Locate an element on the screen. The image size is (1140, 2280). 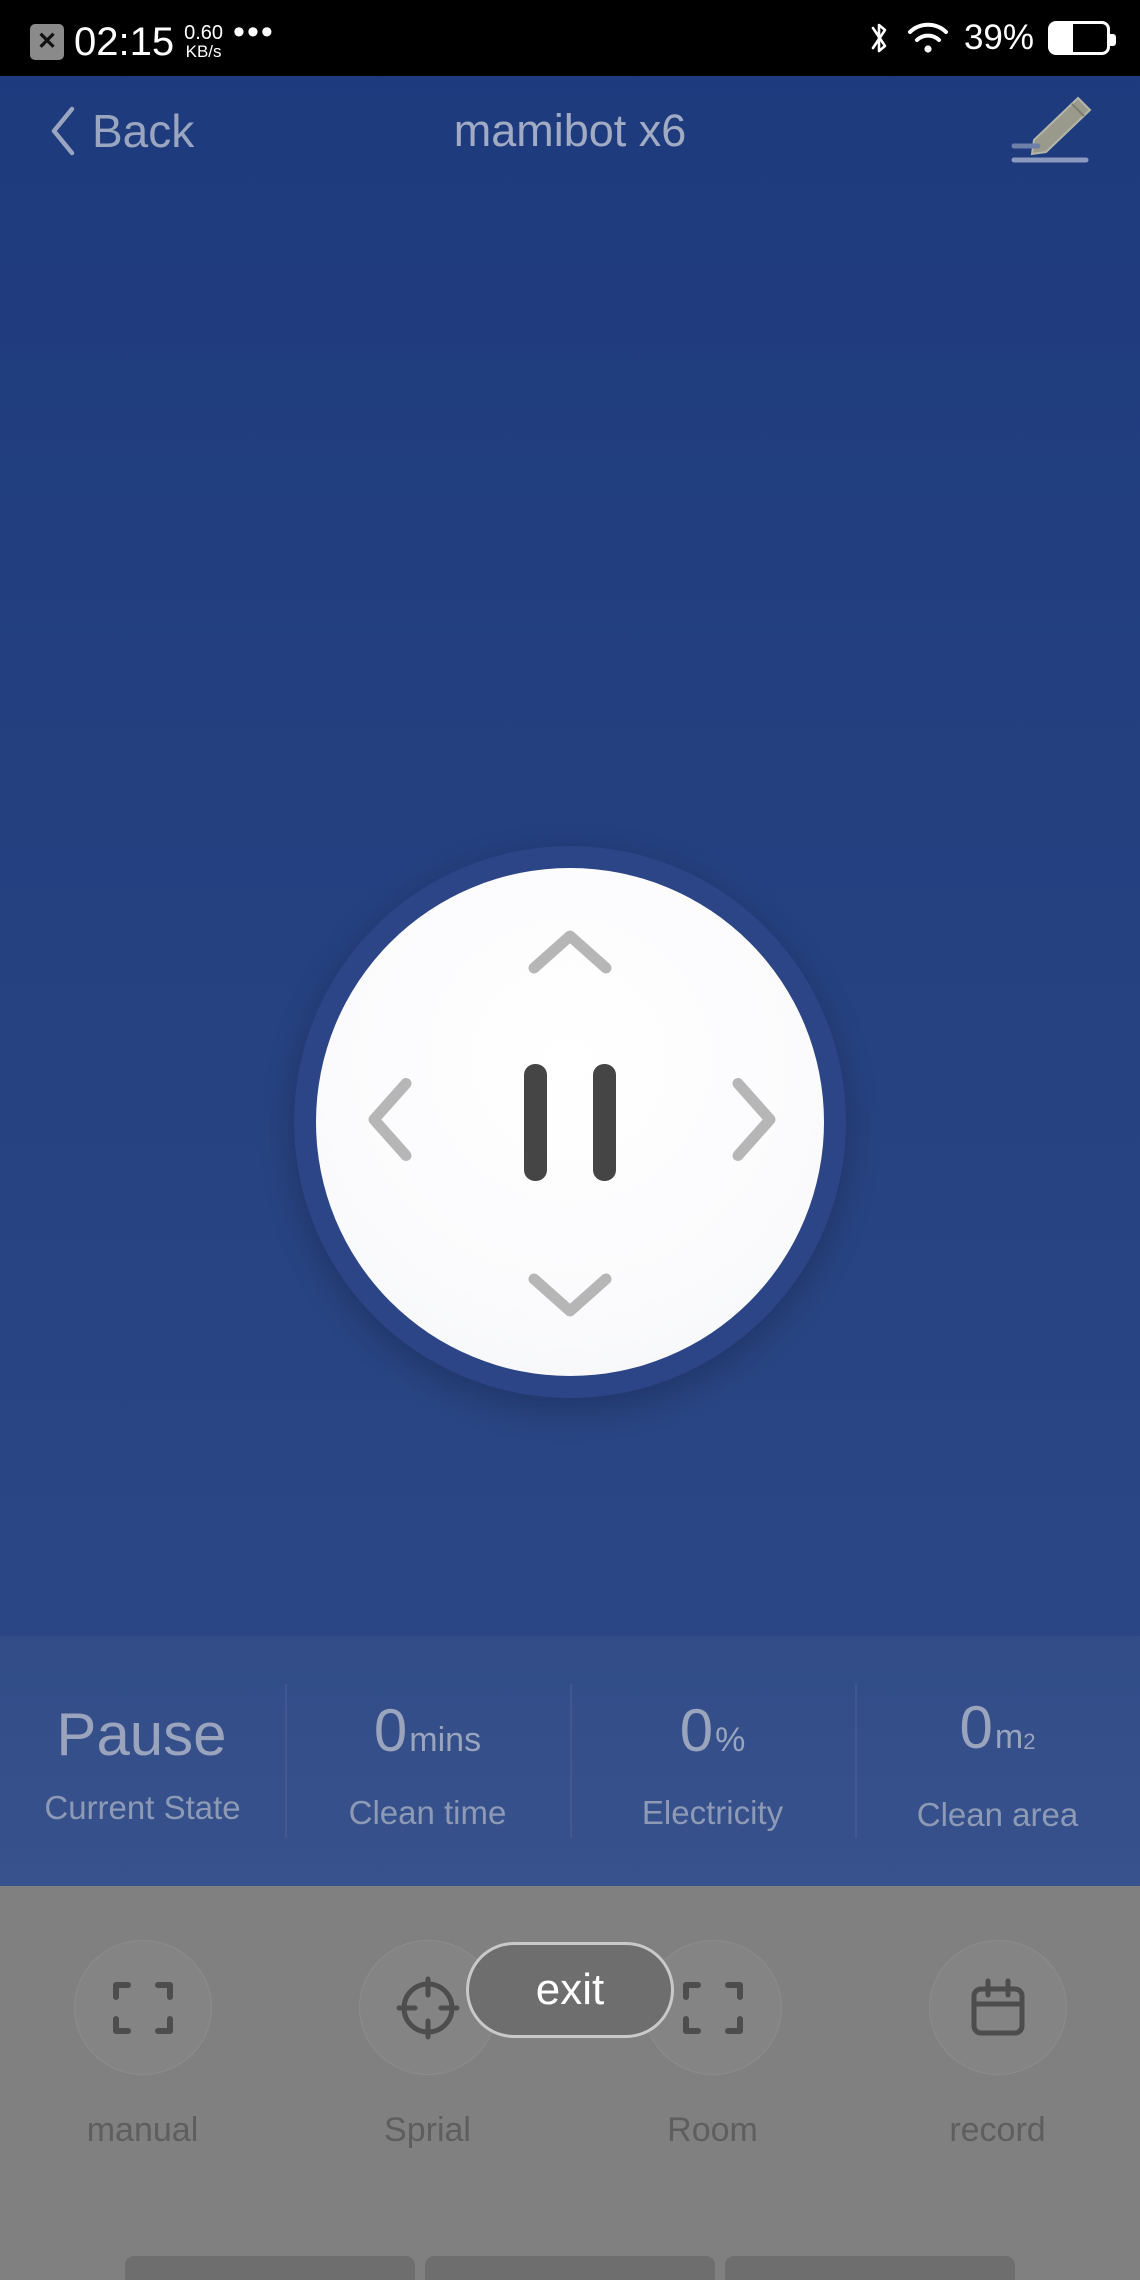
toolbar-label: Room is located at coordinates (712, 2130).